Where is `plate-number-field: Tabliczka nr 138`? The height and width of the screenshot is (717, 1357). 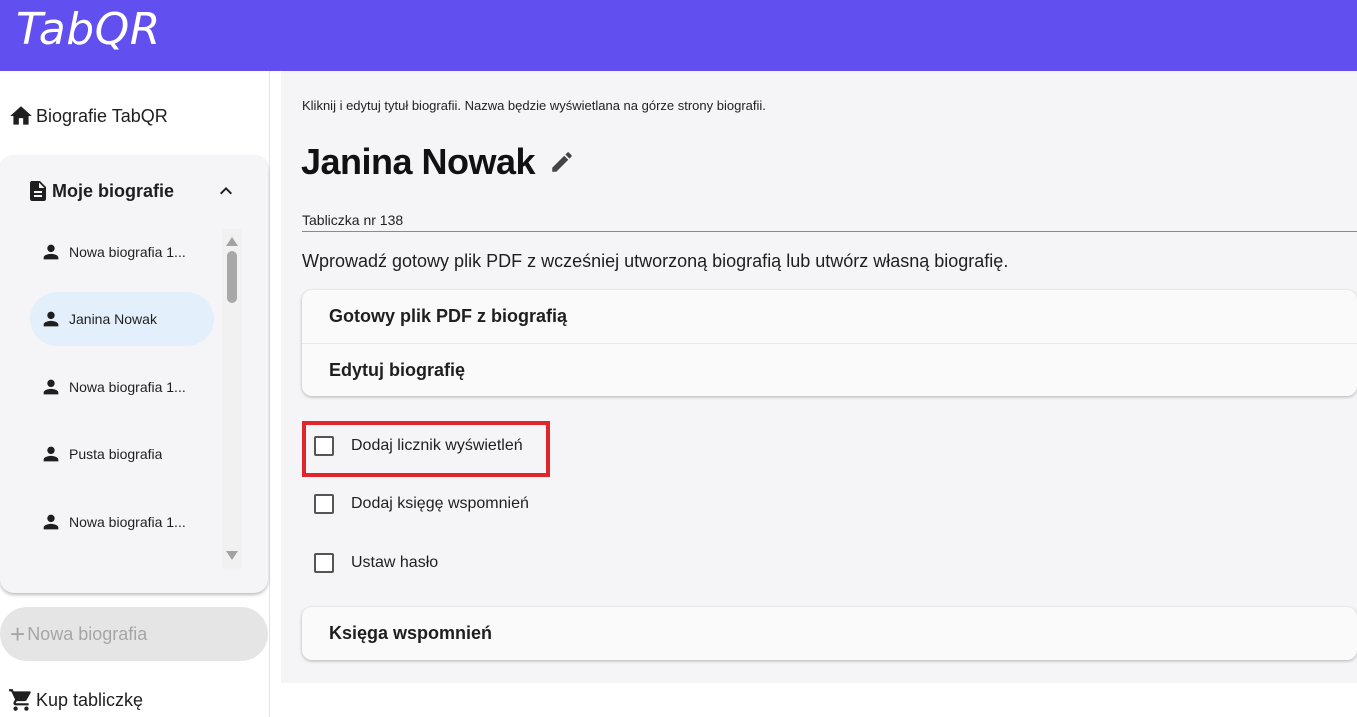
plate-number-field: Tabliczka nr 138 is located at coordinates (829, 222).